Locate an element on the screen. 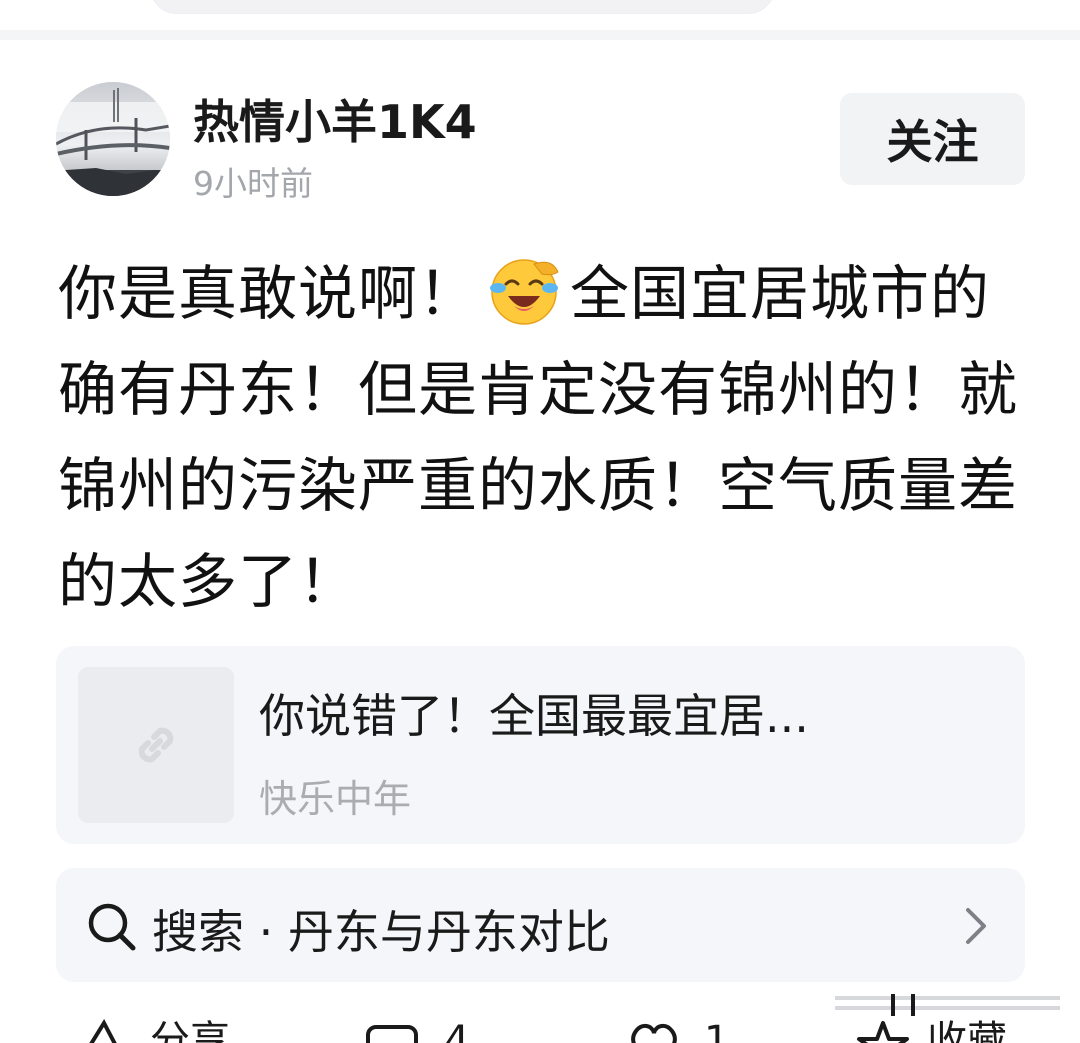 Image resolution: width=1080 pixels, height=1043 pixels. link-thumbnail is located at coordinates (156, 745).